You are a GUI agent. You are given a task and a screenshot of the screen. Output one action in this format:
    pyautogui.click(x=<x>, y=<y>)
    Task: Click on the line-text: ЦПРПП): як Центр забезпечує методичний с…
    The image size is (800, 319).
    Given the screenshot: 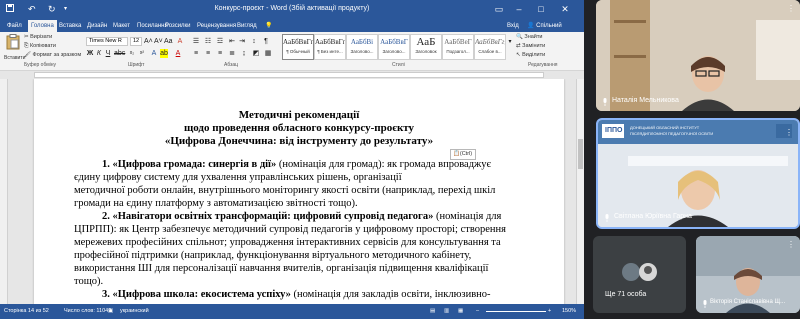 What is the action you would take?
    pyautogui.click(x=290, y=229)
    